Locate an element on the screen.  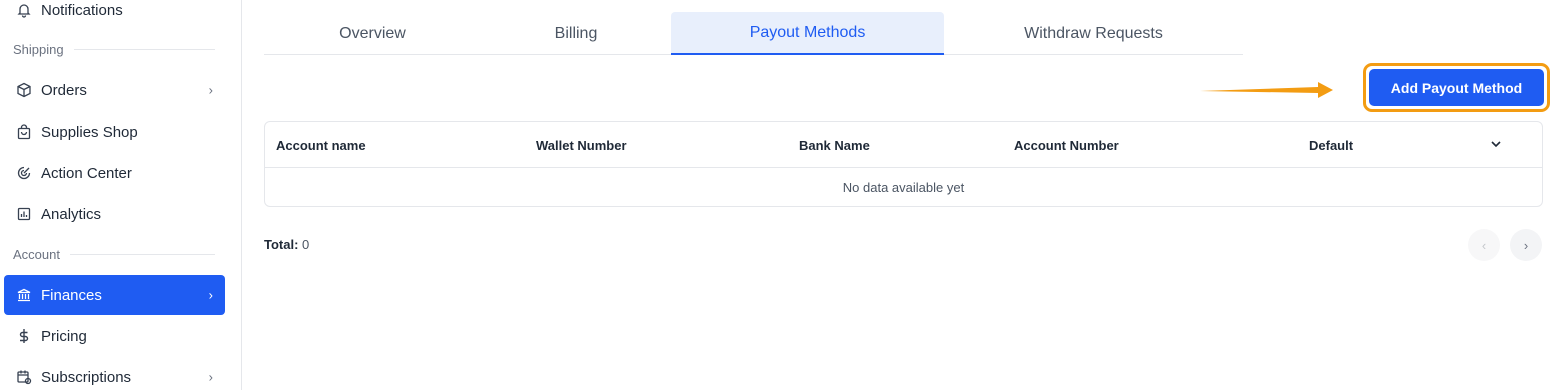
sidebar-item-subscriptions: Subscriptions › is located at coordinates (114, 373).